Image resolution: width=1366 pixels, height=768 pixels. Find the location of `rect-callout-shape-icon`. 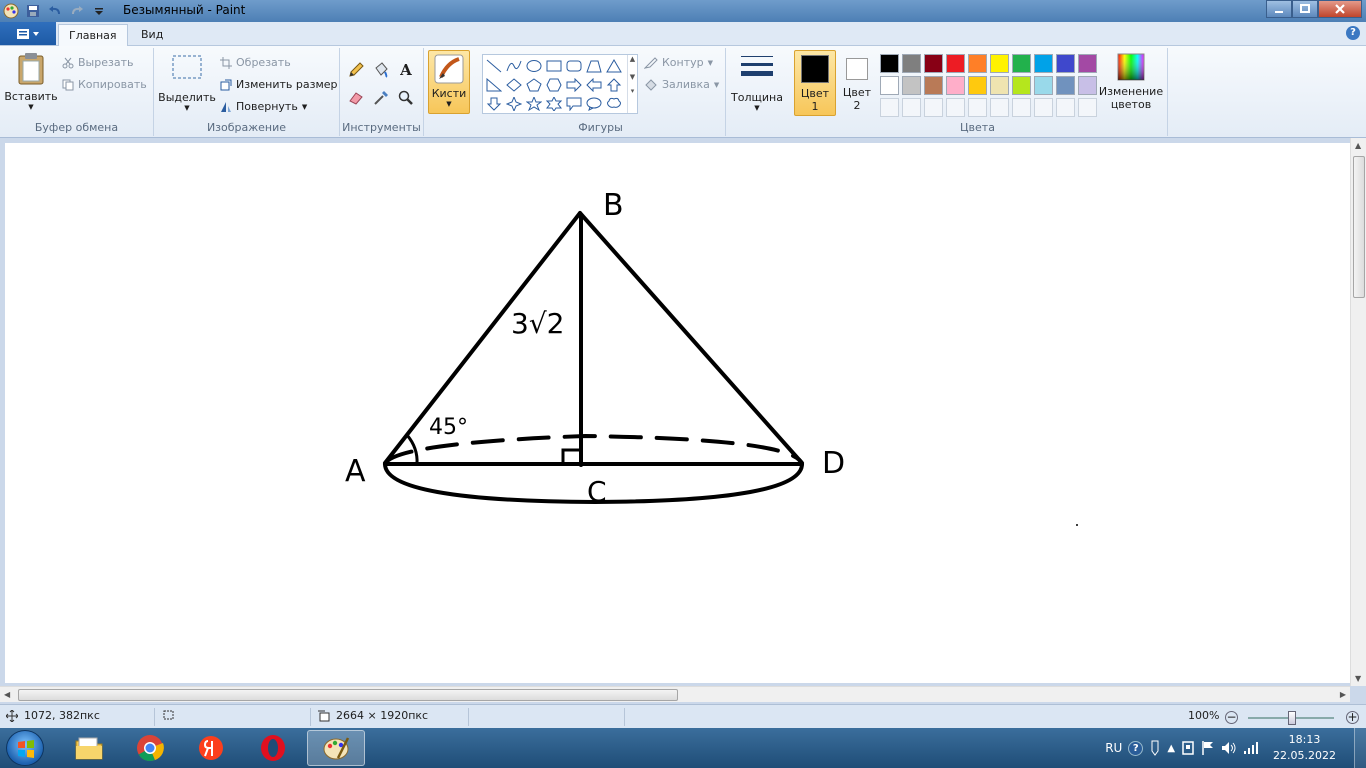

rect-callout-shape-icon is located at coordinates (574, 103).